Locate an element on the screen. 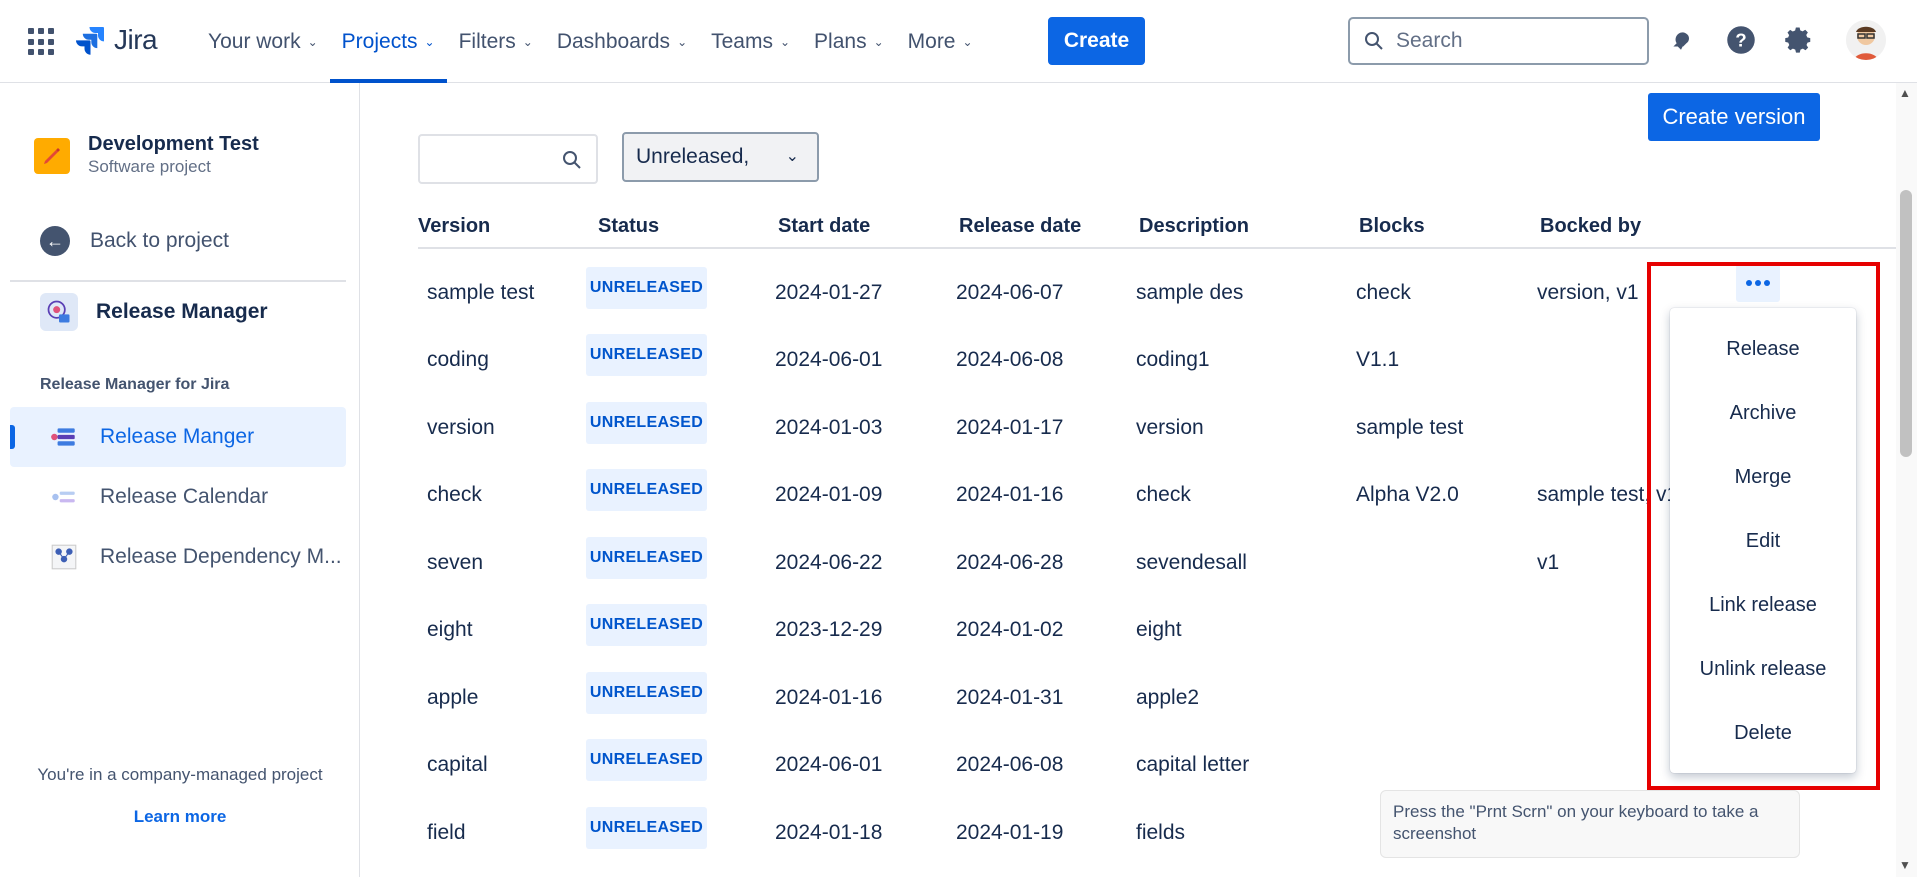  app-switcher-icon is located at coordinates (42, 42).